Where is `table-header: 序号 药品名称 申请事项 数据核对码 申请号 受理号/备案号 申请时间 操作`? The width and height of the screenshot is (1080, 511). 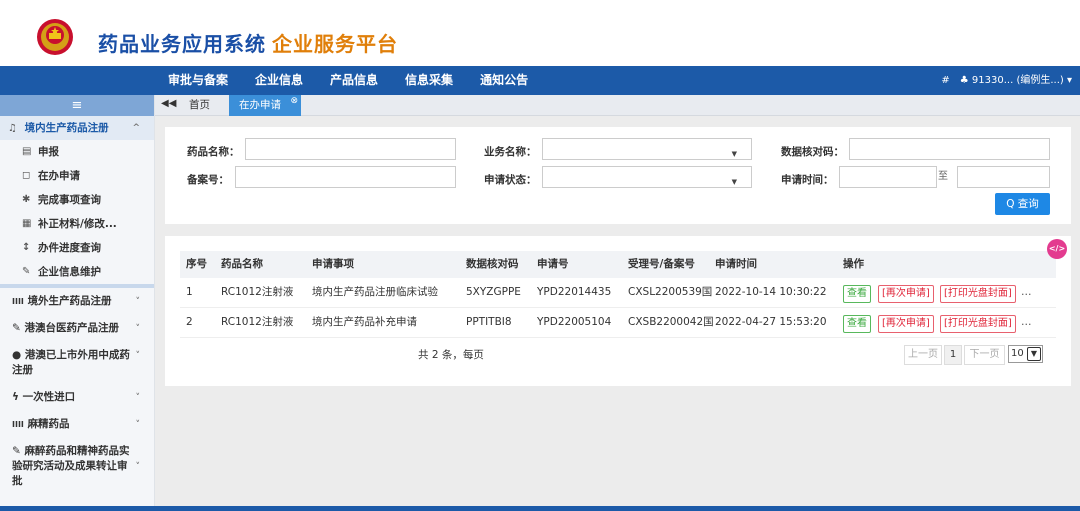
table-header: 序号 药品名称 申请事项 数据核对码 申请号 受理号/备案号 申请时间 操作 is located at coordinates (618, 264).